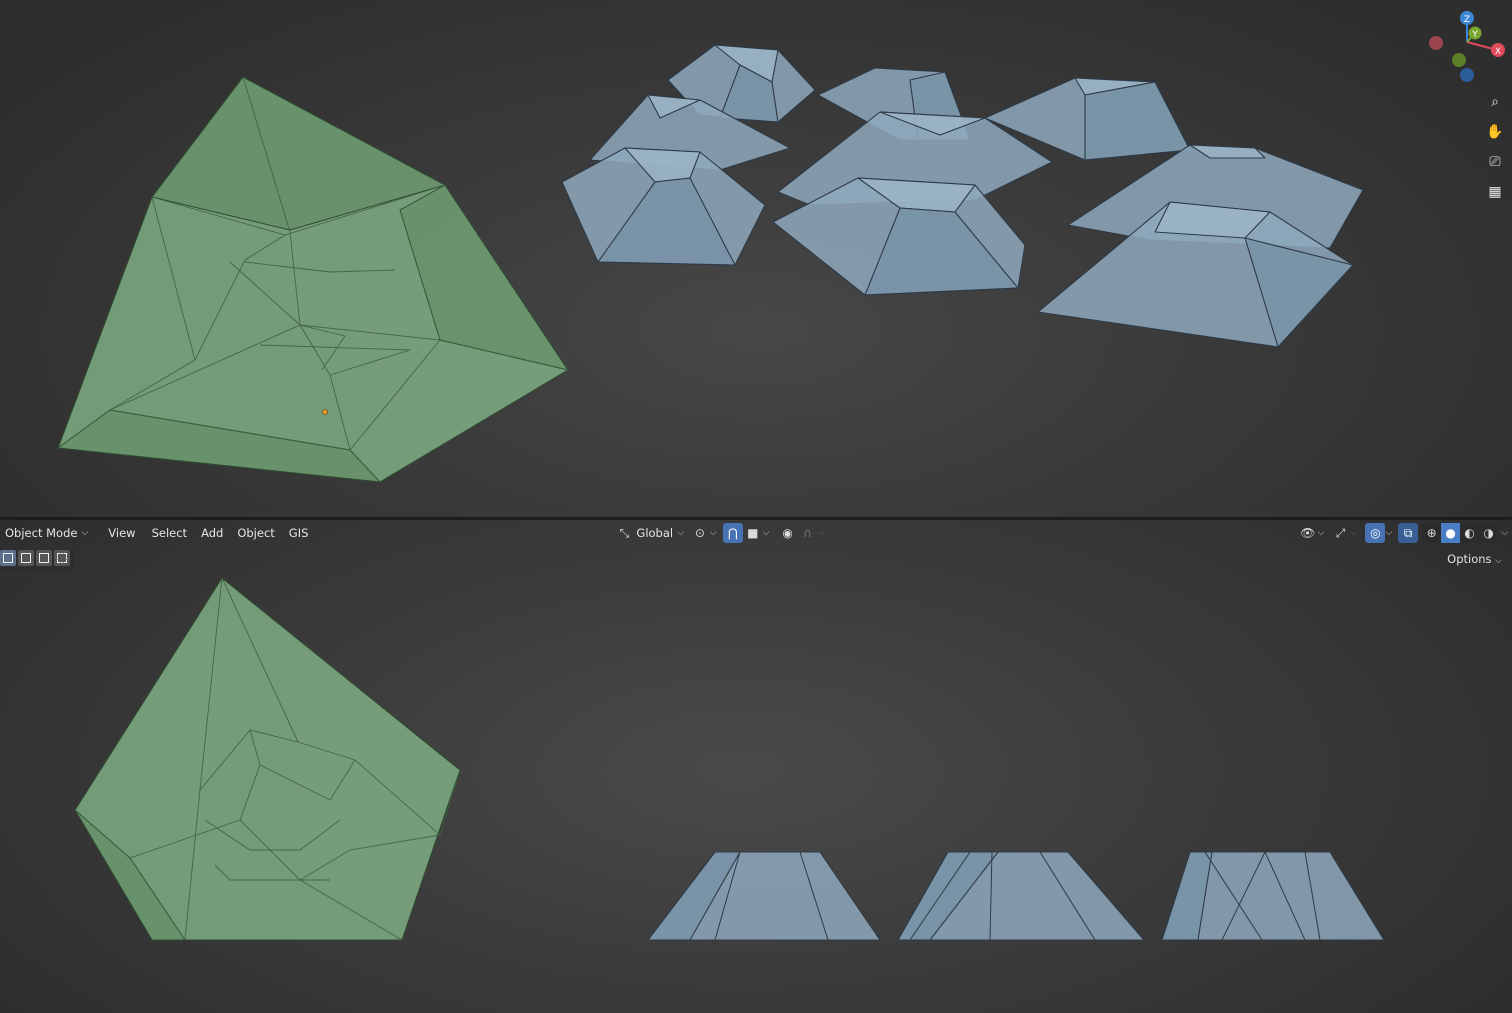 The image size is (1512, 1013). I want to click on selection-mode-group, so click(37, 560).